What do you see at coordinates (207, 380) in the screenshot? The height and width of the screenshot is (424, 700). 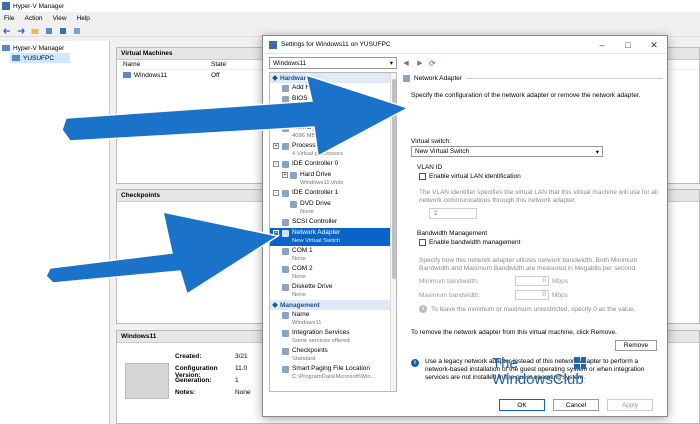 I see `summary-generation: Generation: 1` at bounding box center [207, 380].